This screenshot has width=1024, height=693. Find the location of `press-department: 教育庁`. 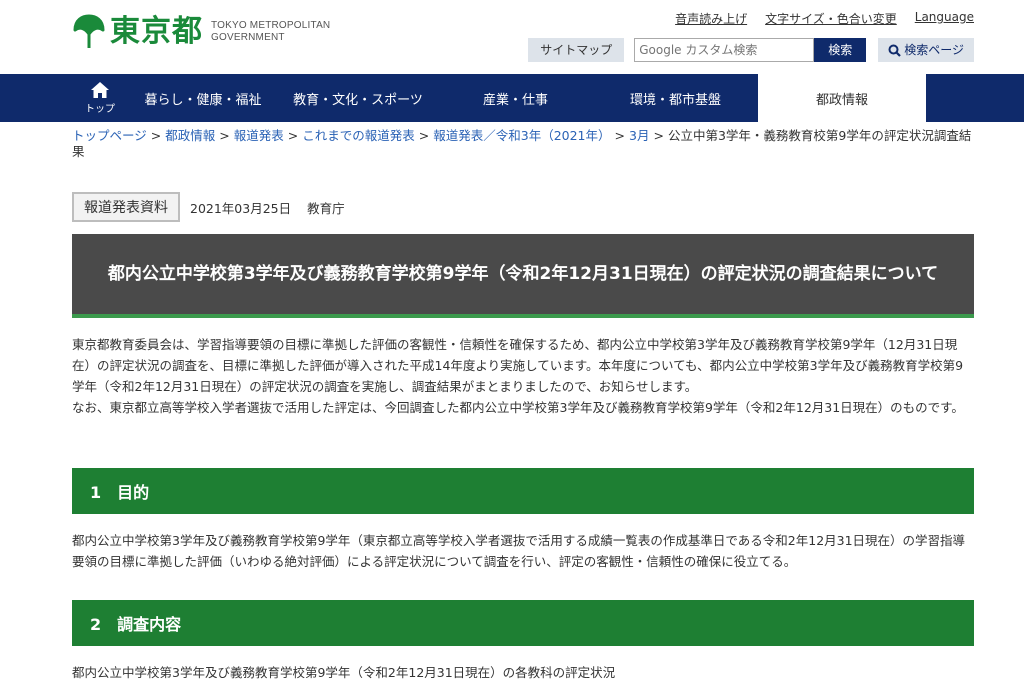

press-department: 教育庁 is located at coordinates (326, 208).